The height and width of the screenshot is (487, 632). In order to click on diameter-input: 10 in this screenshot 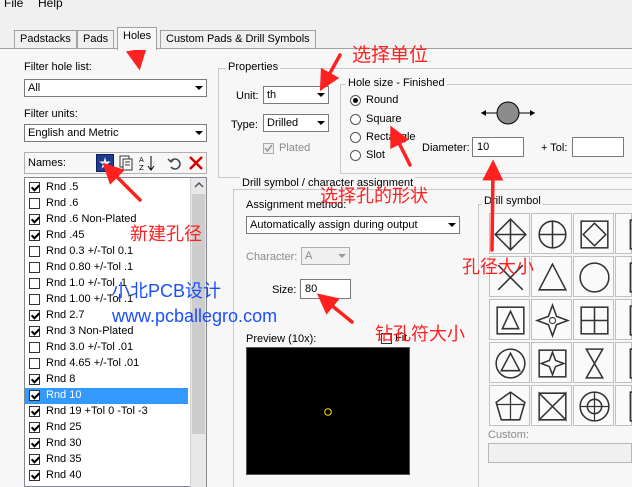, I will do `click(498, 147)`.